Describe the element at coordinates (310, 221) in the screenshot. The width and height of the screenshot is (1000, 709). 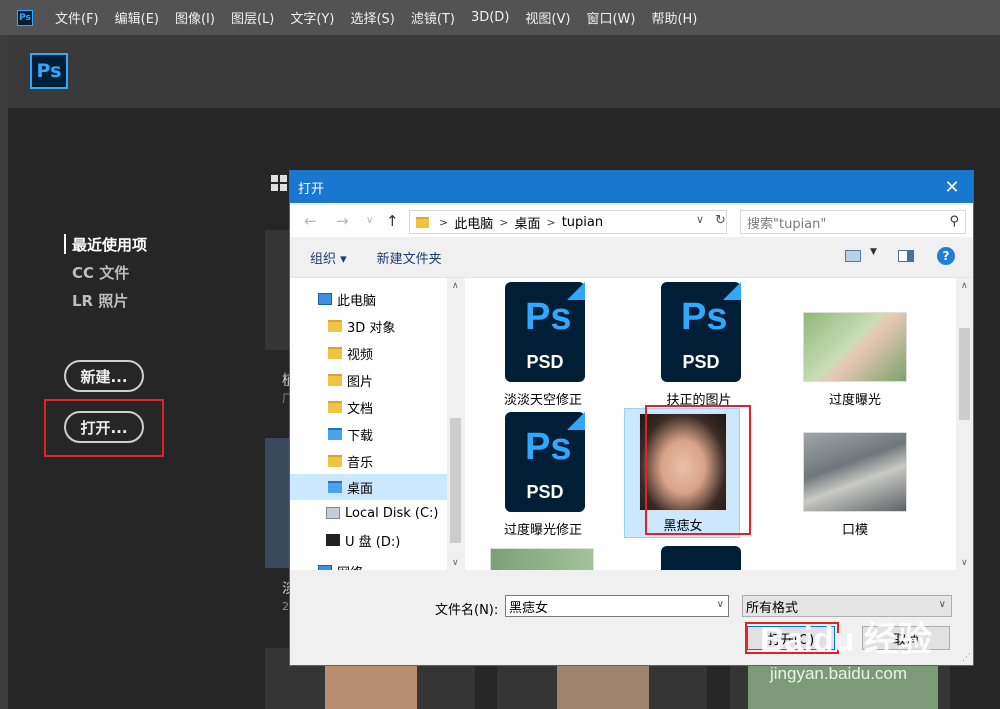
I see `back-arrow-icon: ←` at that location.